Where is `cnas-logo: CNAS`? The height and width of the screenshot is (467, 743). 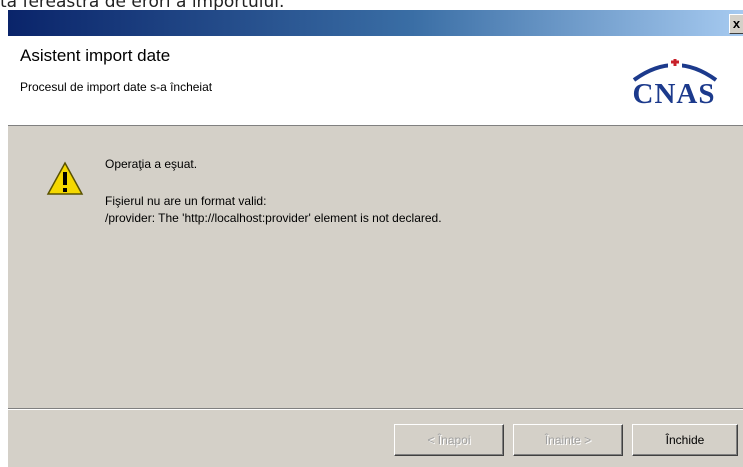
cnas-logo: CNAS is located at coordinates (674, 84).